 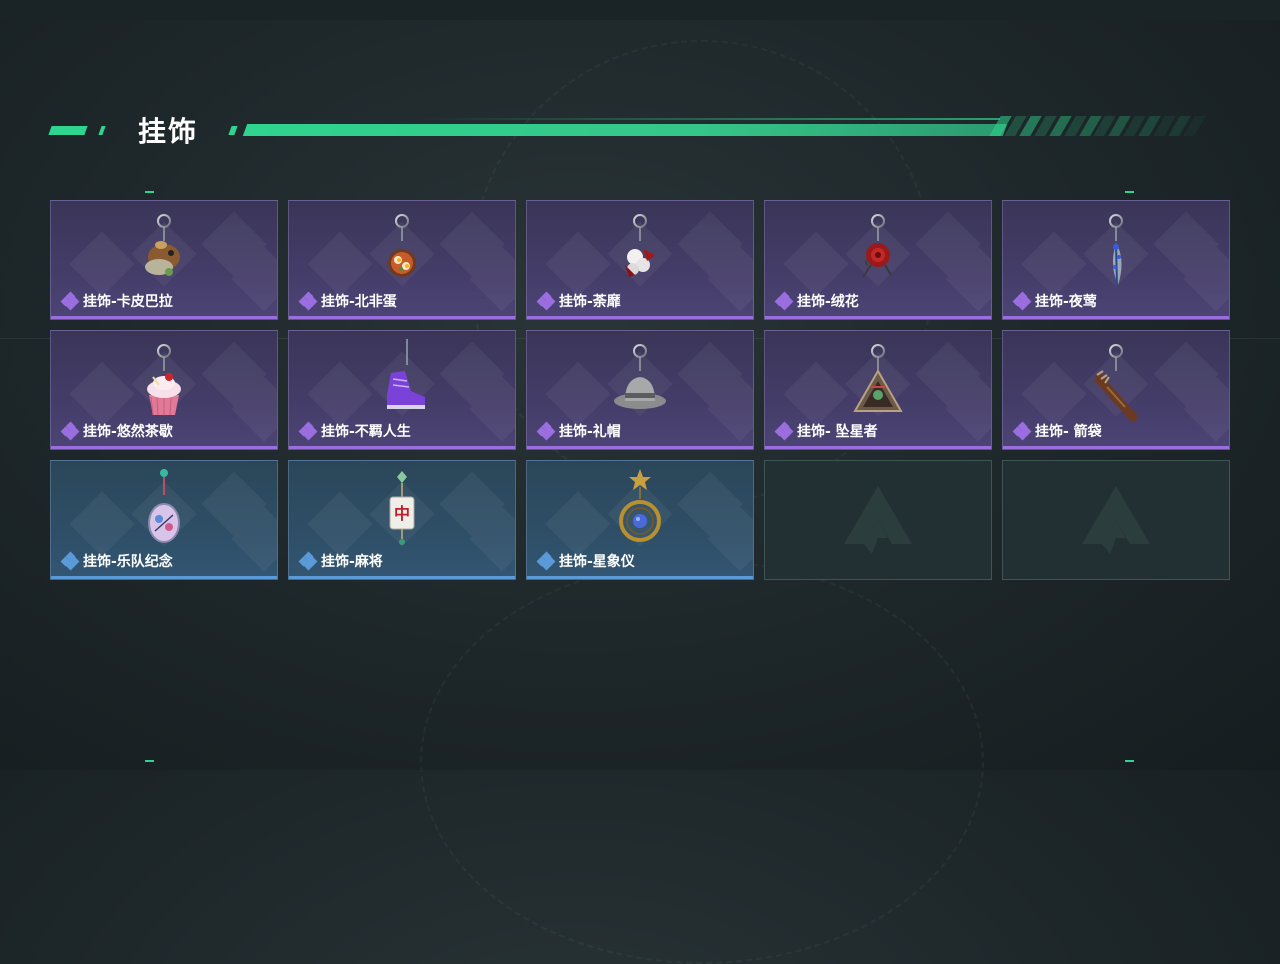 I want to click on capybara-charm-icon, so click(x=162, y=245).